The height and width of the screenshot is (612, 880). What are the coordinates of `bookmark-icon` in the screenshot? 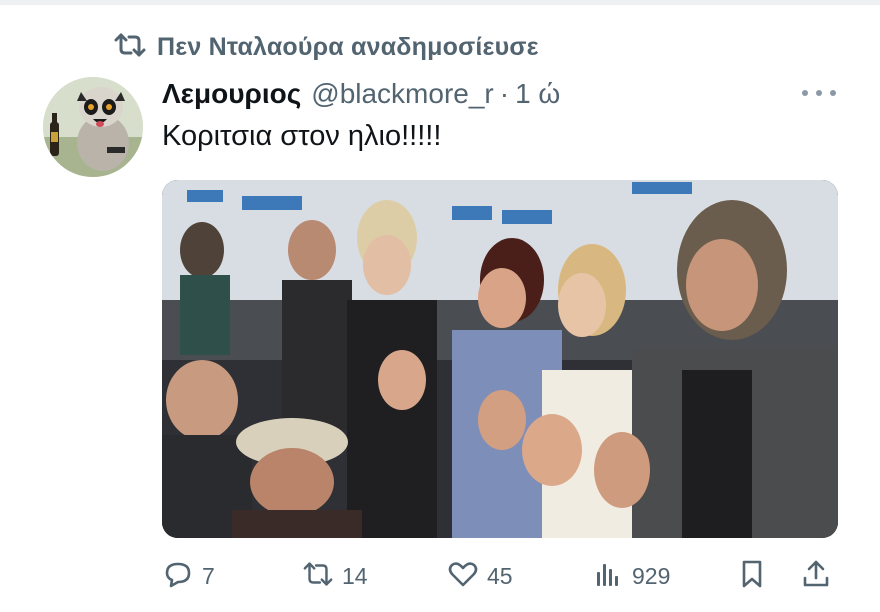 It's located at (752, 576).